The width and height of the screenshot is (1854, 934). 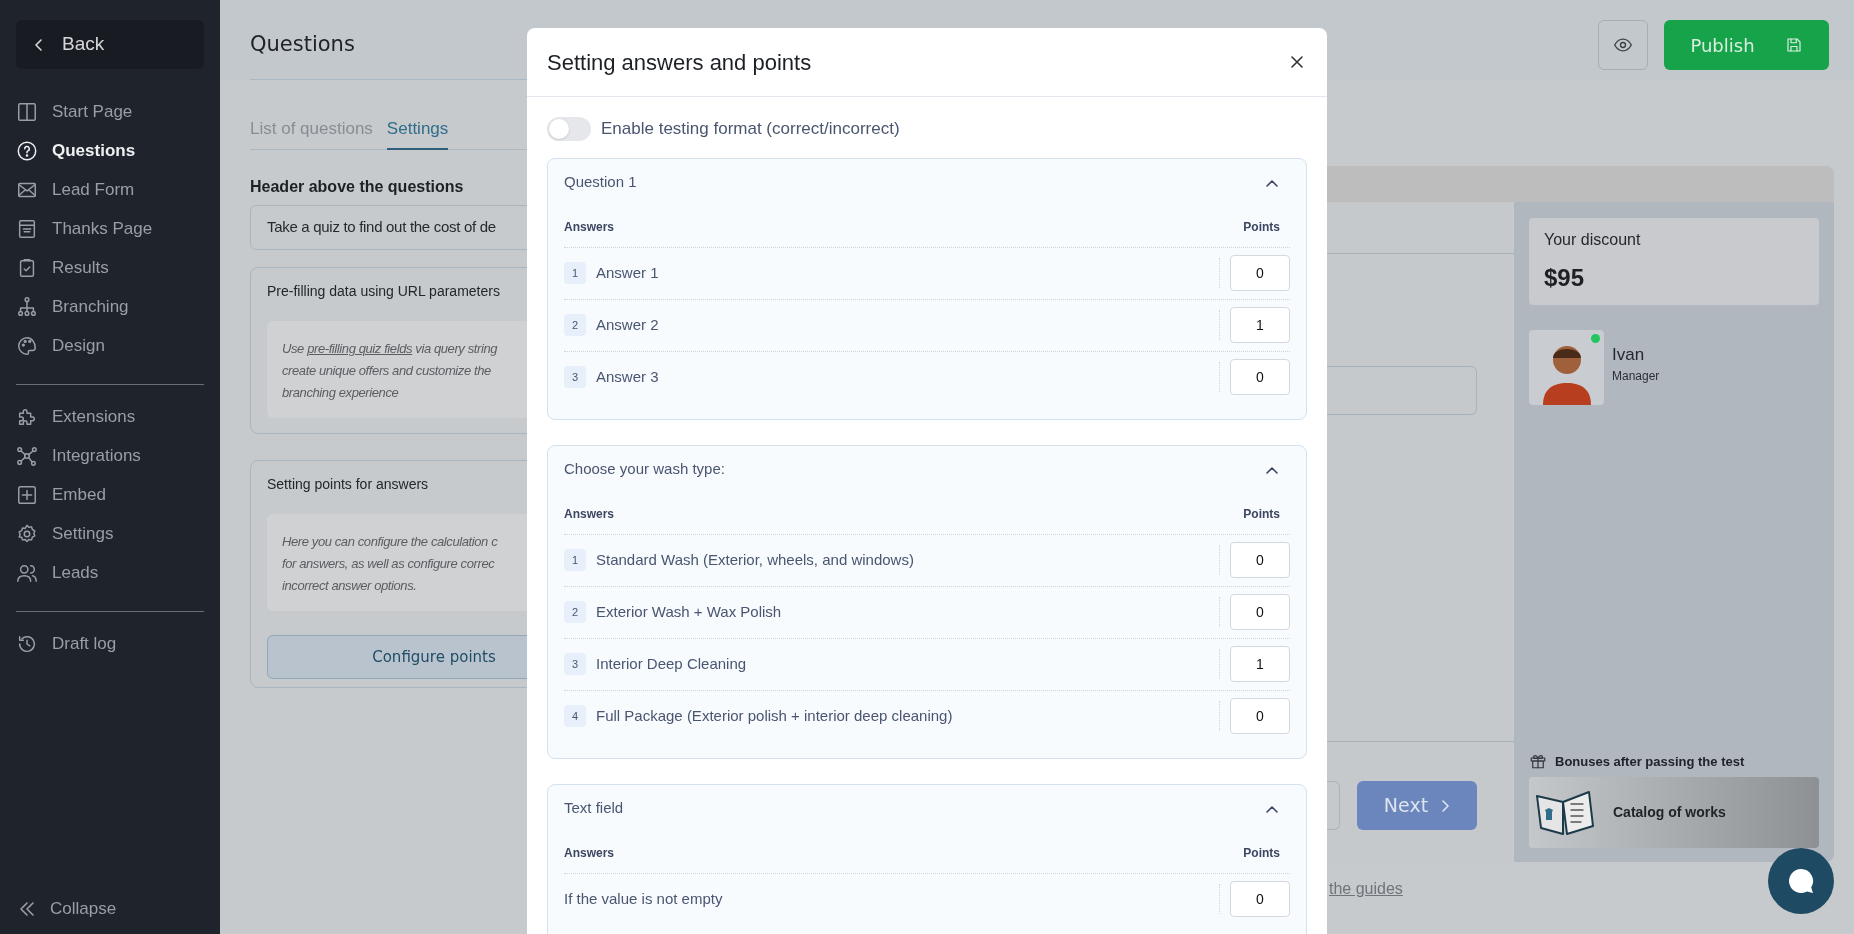 What do you see at coordinates (27, 533) in the screenshot?
I see `settings-icon` at bounding box center [27, 533].